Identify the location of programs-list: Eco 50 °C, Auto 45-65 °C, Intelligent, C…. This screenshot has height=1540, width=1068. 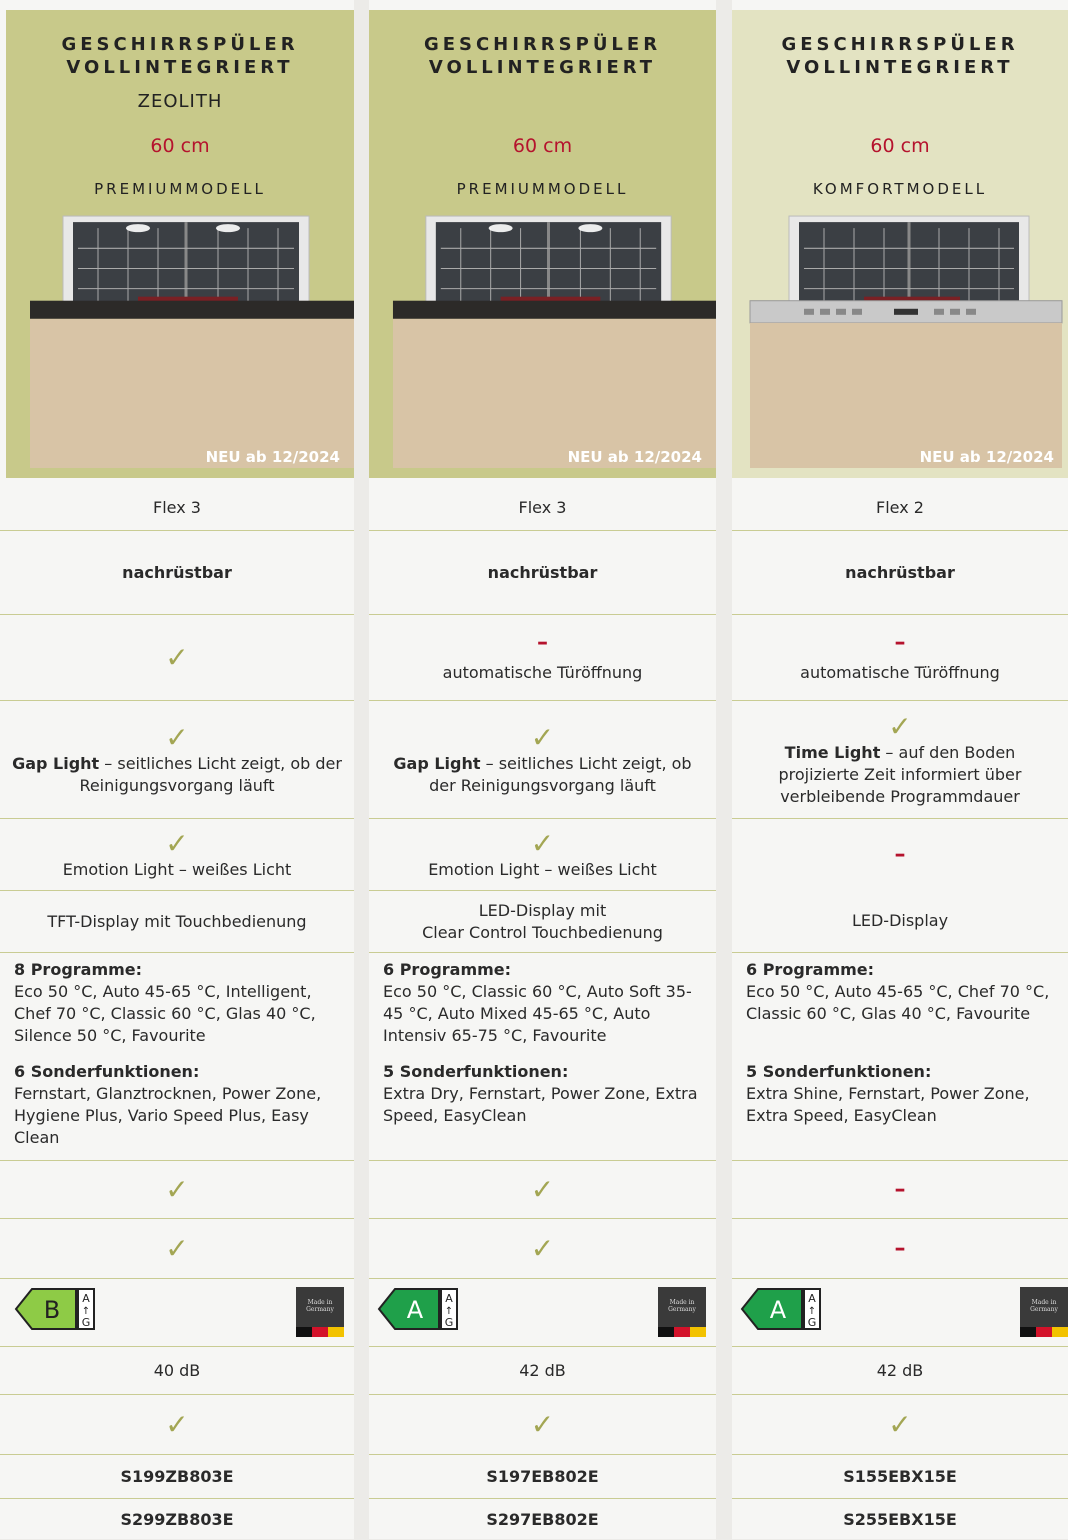
(165, 1013).